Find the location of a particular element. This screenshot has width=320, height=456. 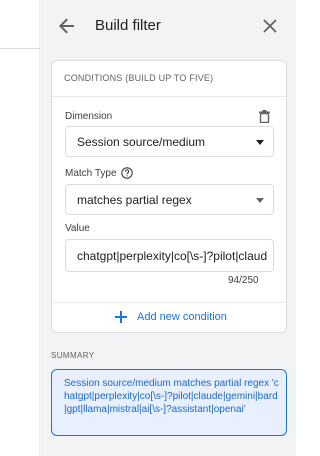

add-new-condition-button: Add new condition is located at coordinates (171, 317).